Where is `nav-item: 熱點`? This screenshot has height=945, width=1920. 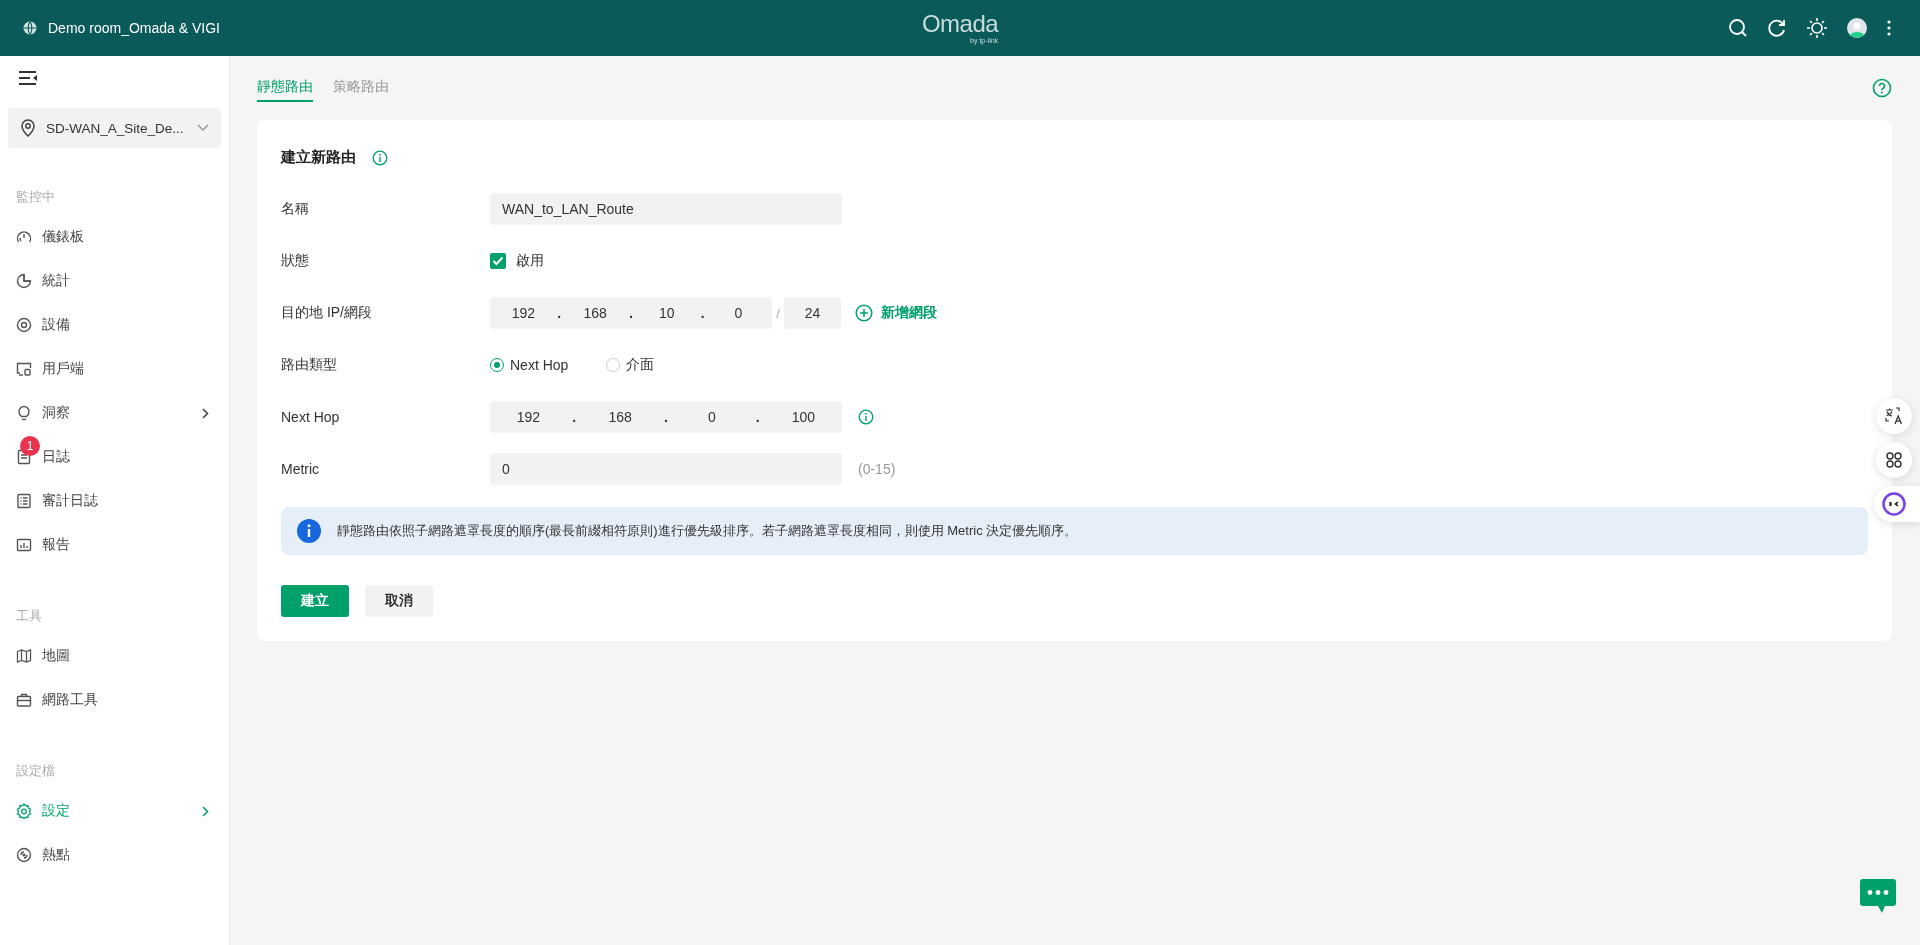
nav-item: 熱點 is located at coordinates (114, 855).